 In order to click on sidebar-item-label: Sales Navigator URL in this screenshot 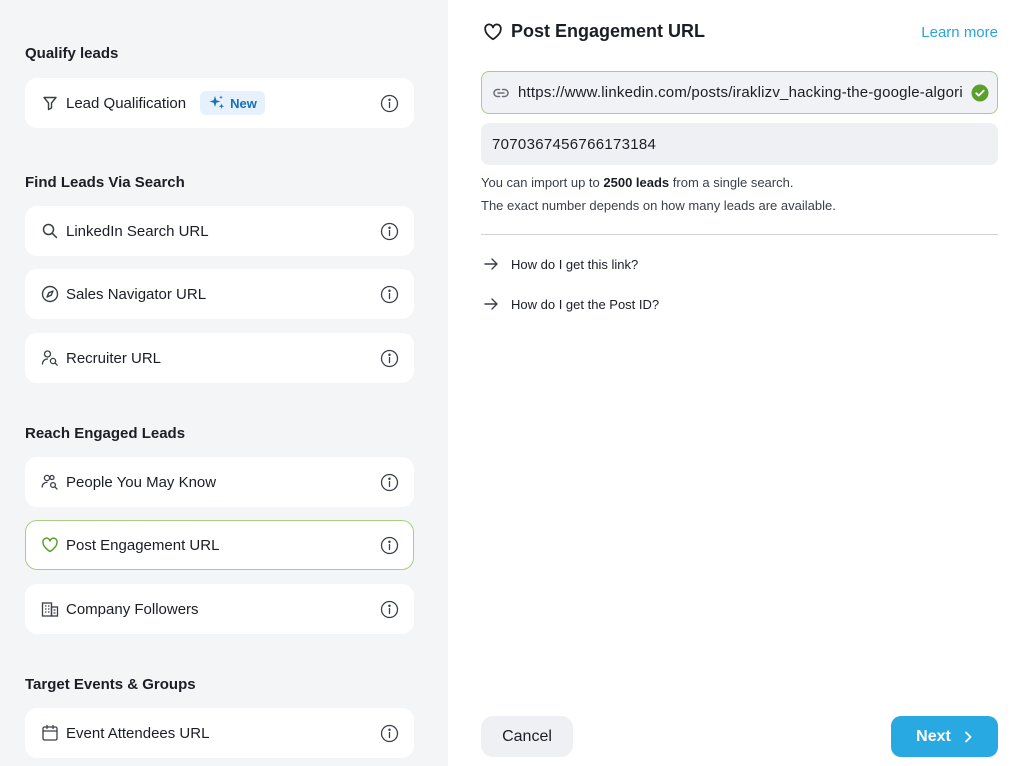, I will do `click(136, 294)`.